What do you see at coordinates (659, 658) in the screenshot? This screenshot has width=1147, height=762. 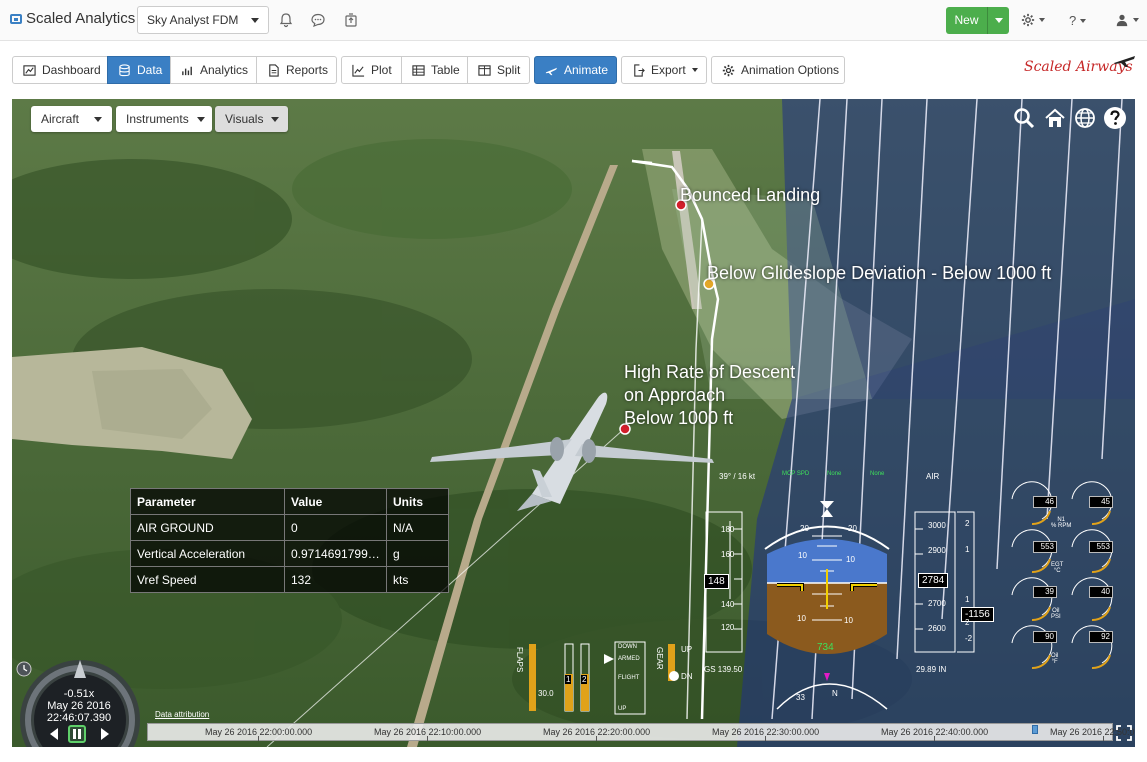 I see `gear-label: GEAR` at bounding box center [659, 658].